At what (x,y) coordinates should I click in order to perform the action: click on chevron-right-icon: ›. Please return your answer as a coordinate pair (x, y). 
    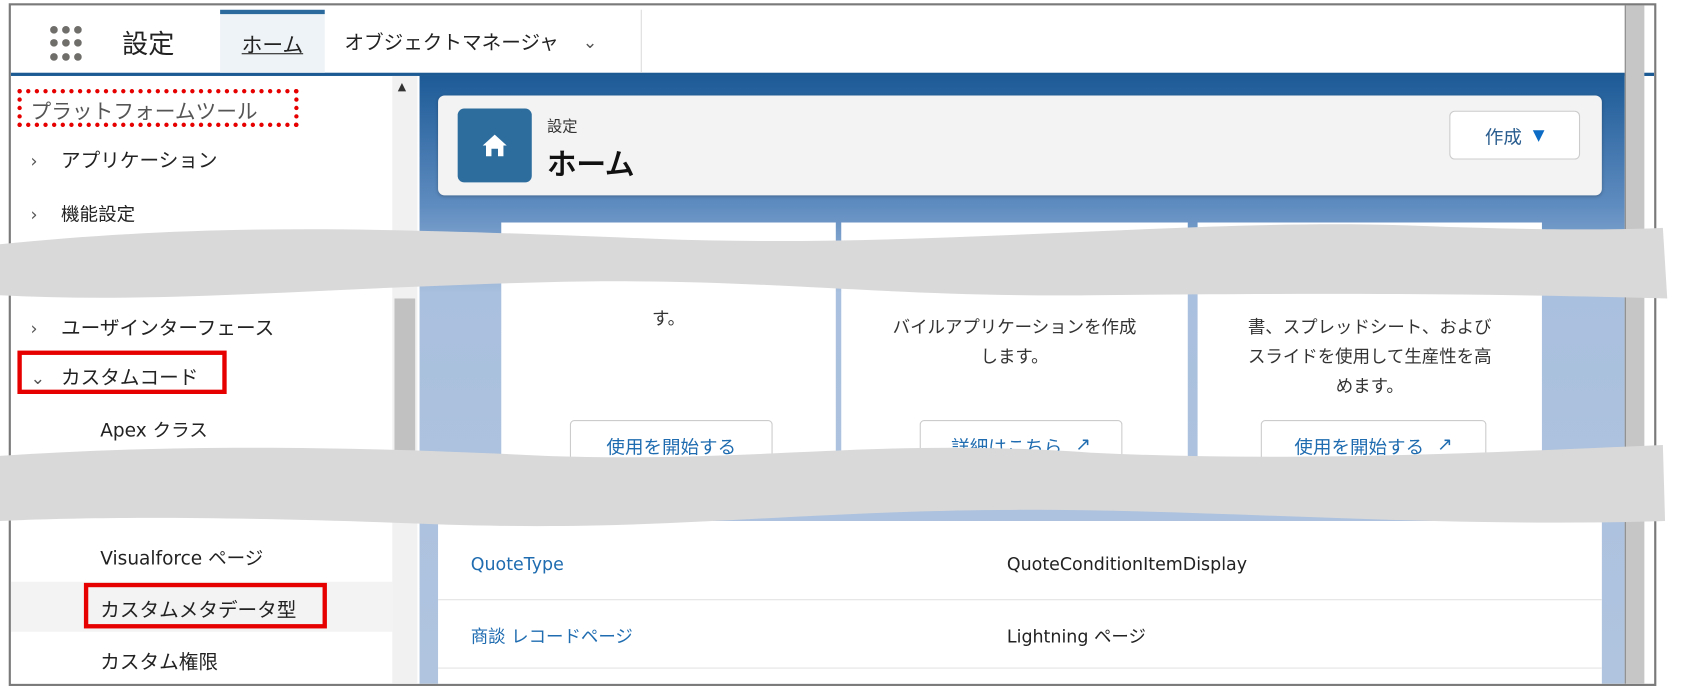
    Looking at the image, I should click on (34, 161).